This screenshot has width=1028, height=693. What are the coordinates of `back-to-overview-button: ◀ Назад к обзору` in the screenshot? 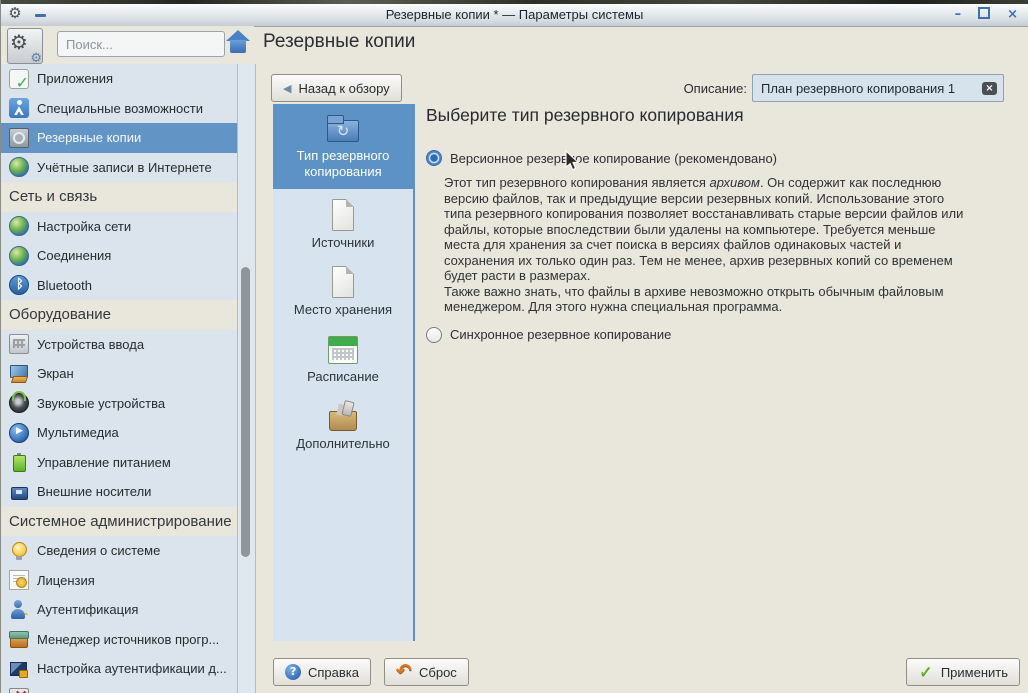 It's located at (336, 88).